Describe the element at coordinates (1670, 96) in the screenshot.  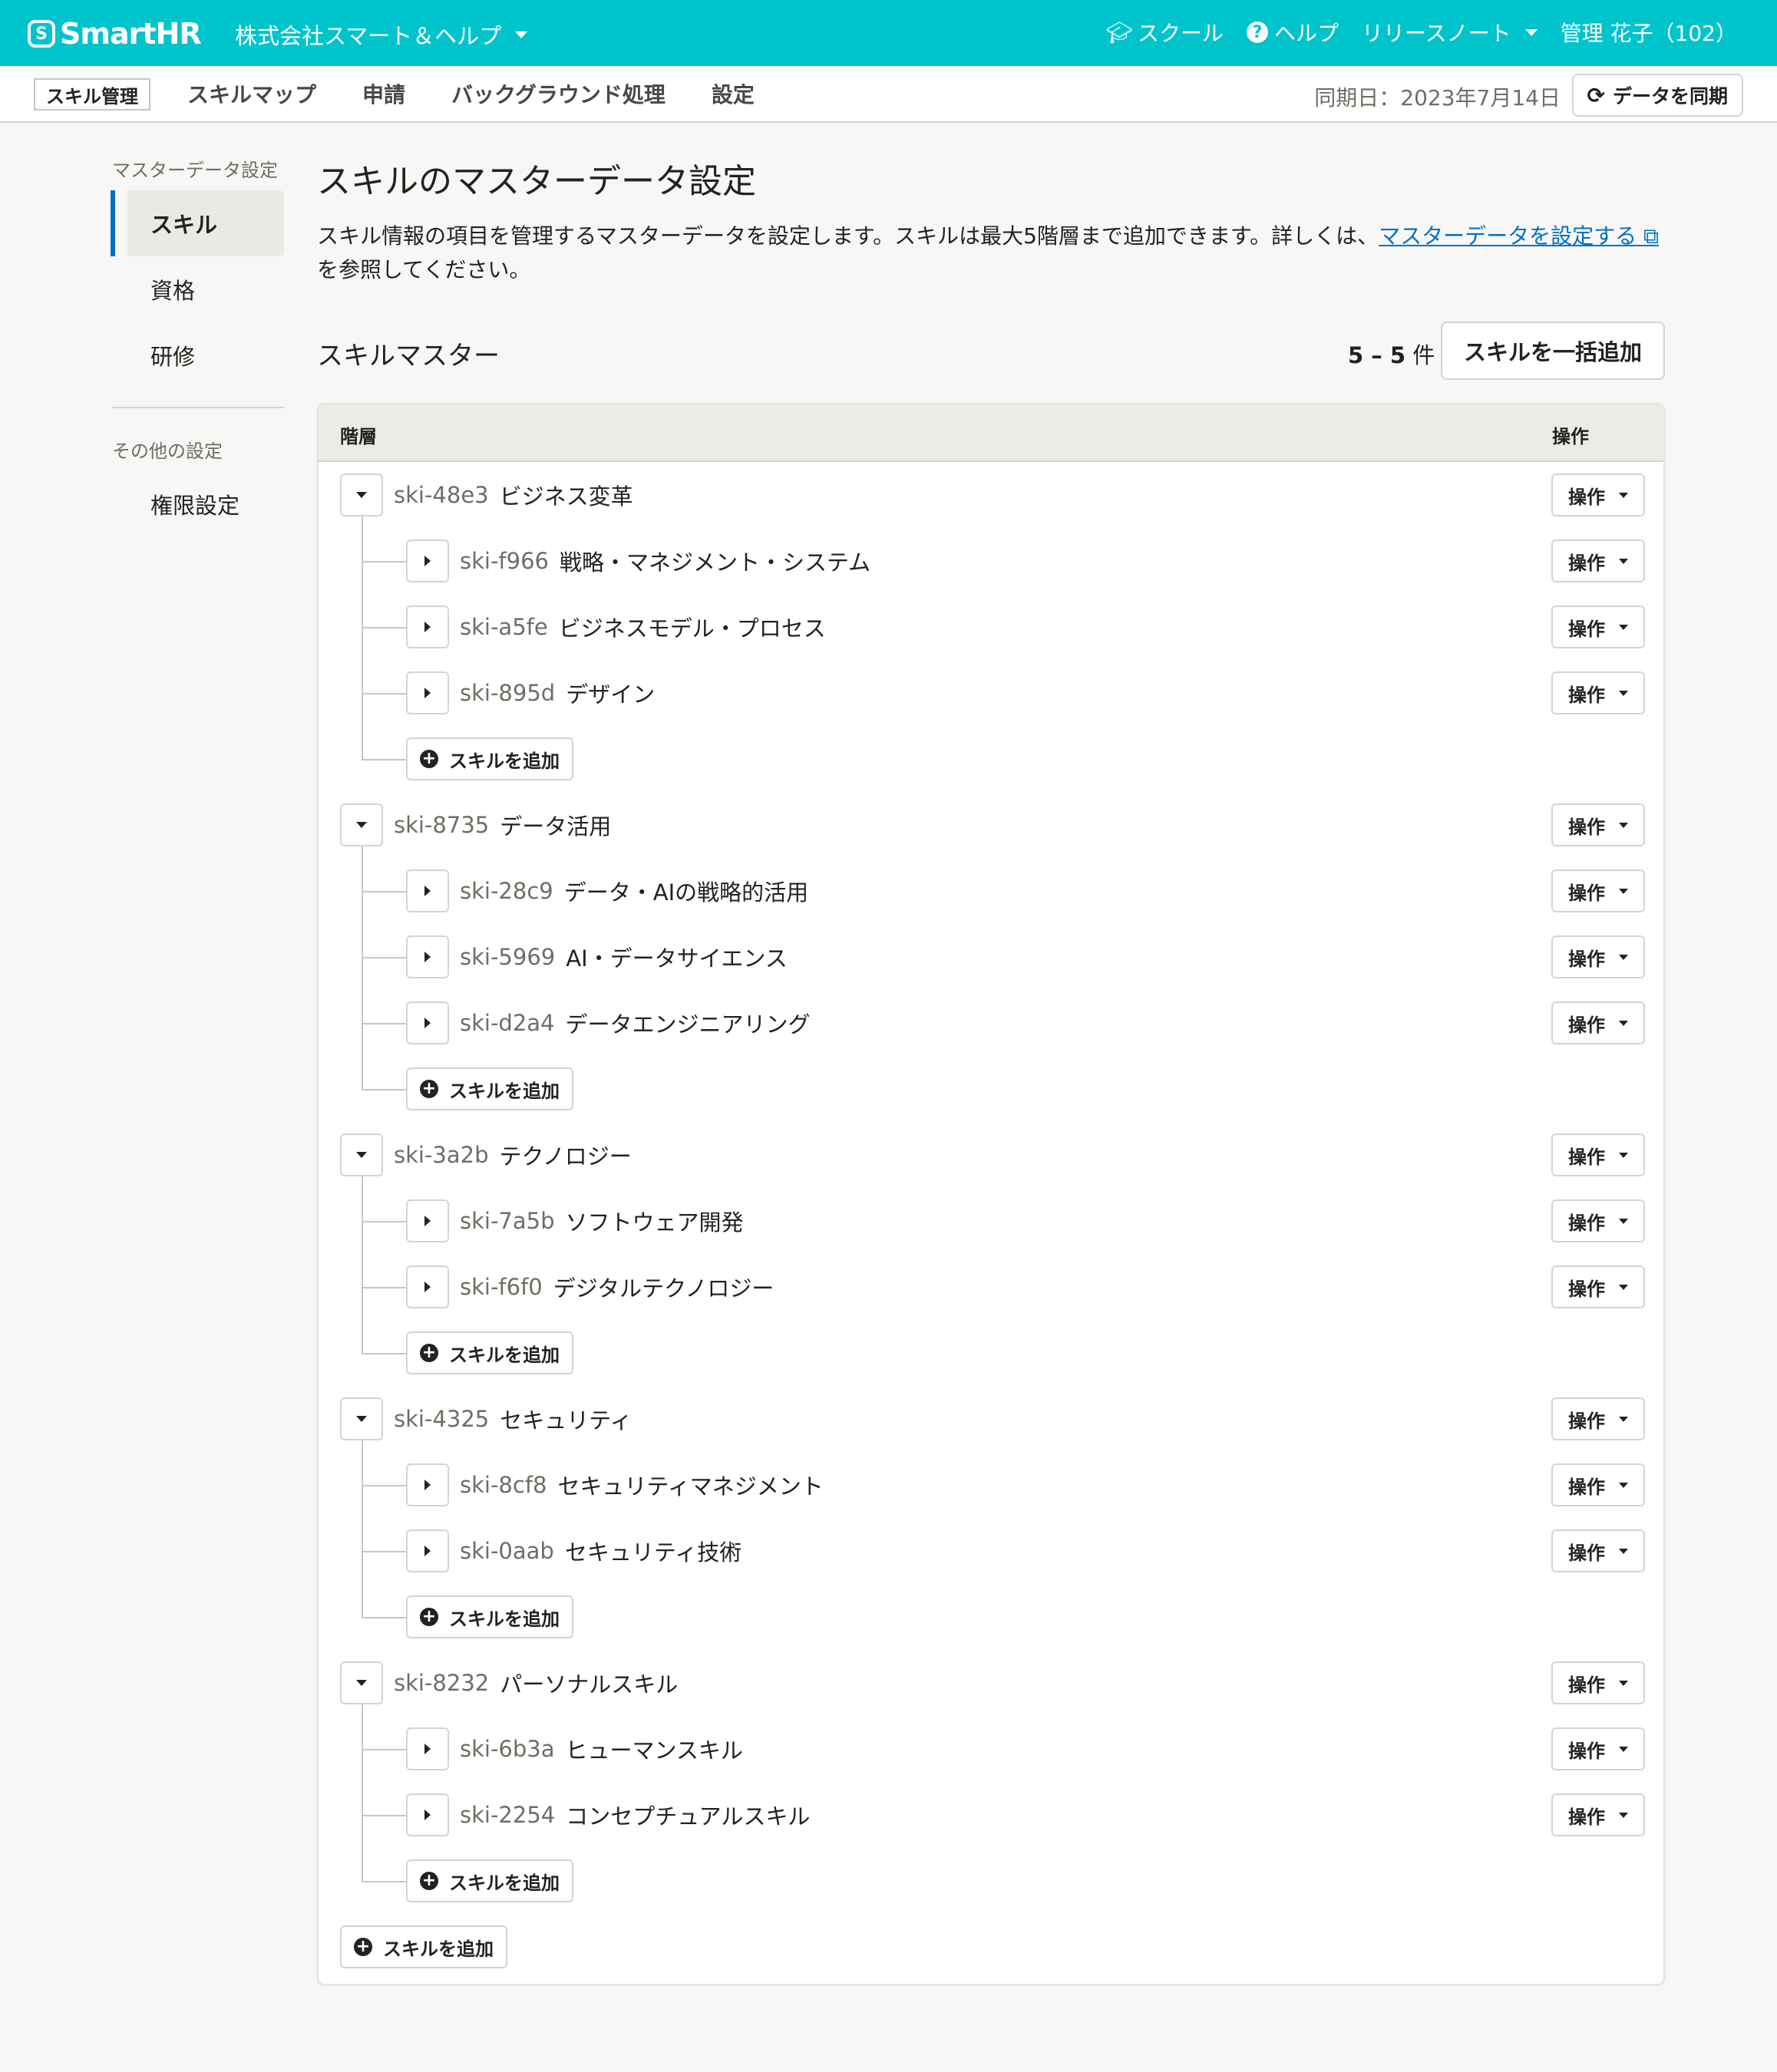
I see `sync-button-label: データを同期` at that location.